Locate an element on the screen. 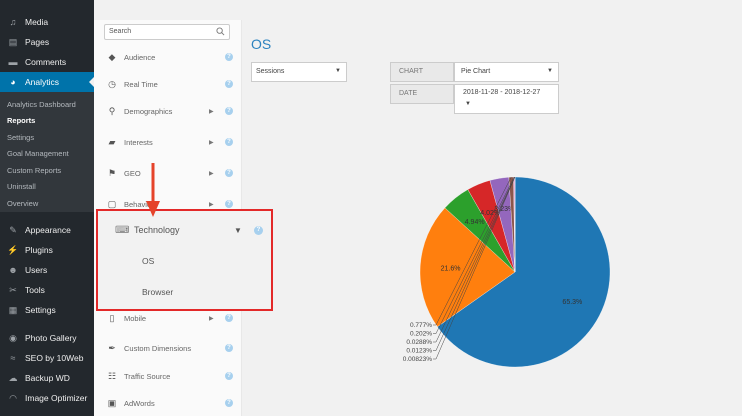 This screenshot has height=416, width=742. wp-menu-item-image-optimizer: ◠ Image Optimizer is located at coordinates (47, 398).